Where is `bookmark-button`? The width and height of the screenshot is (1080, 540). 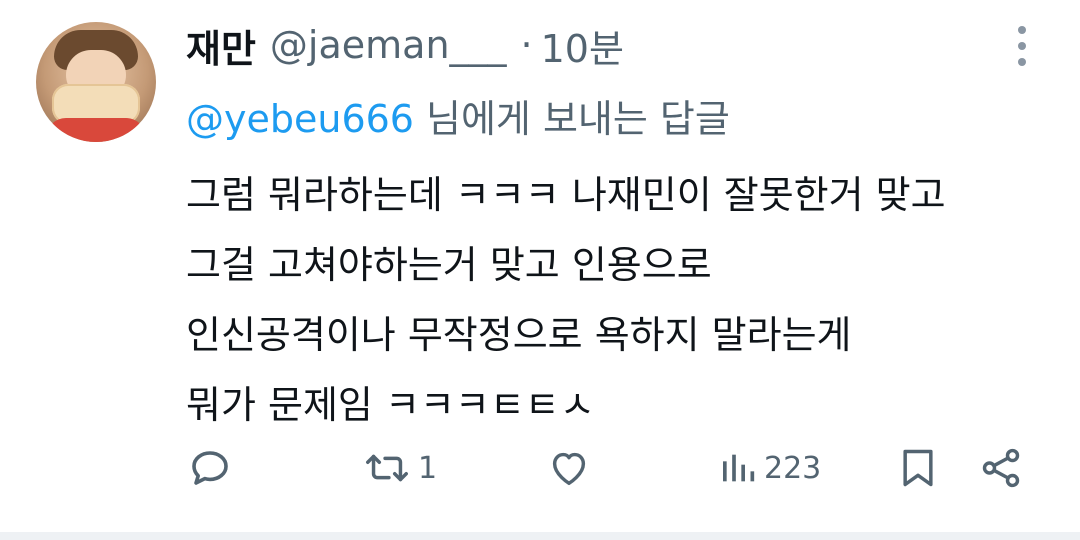
bookmark-button is located at coordinates (918, 468).